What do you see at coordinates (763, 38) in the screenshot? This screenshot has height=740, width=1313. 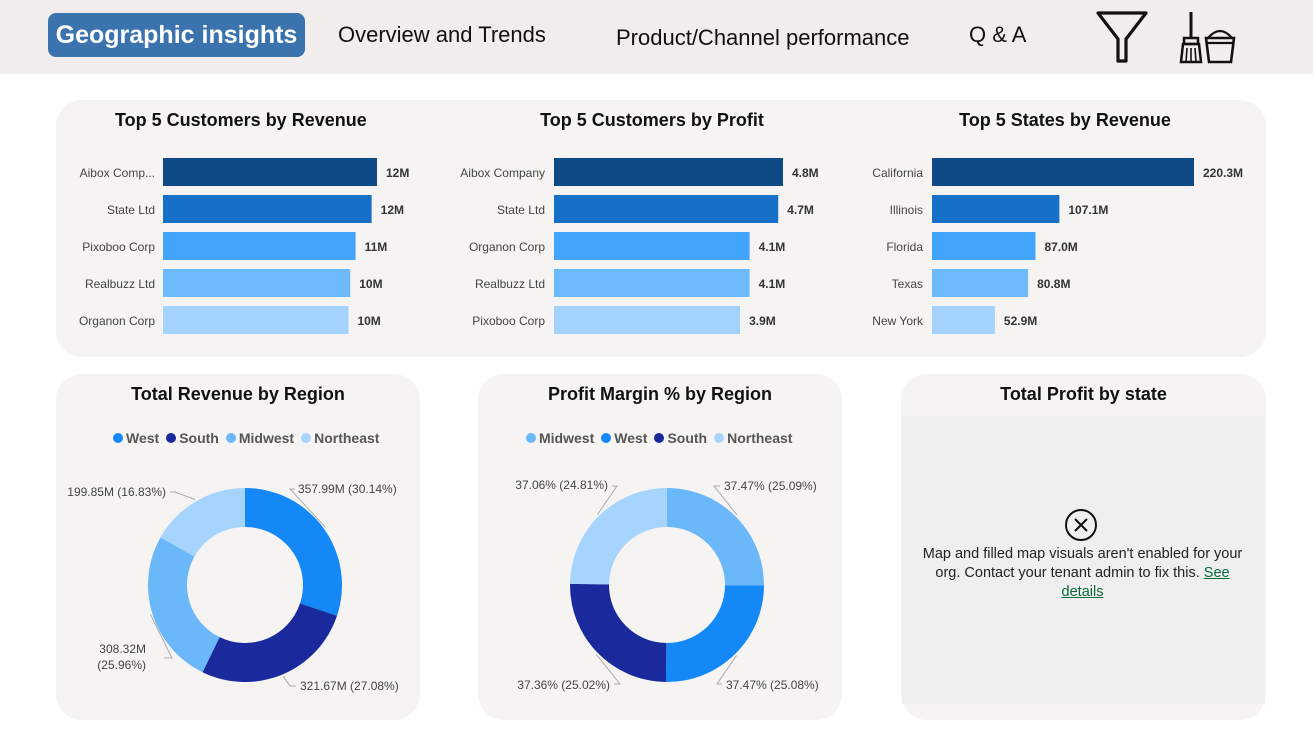 I see `tab-product-channel-performance: Product/Channel performance` at bounding box center [763, 38].